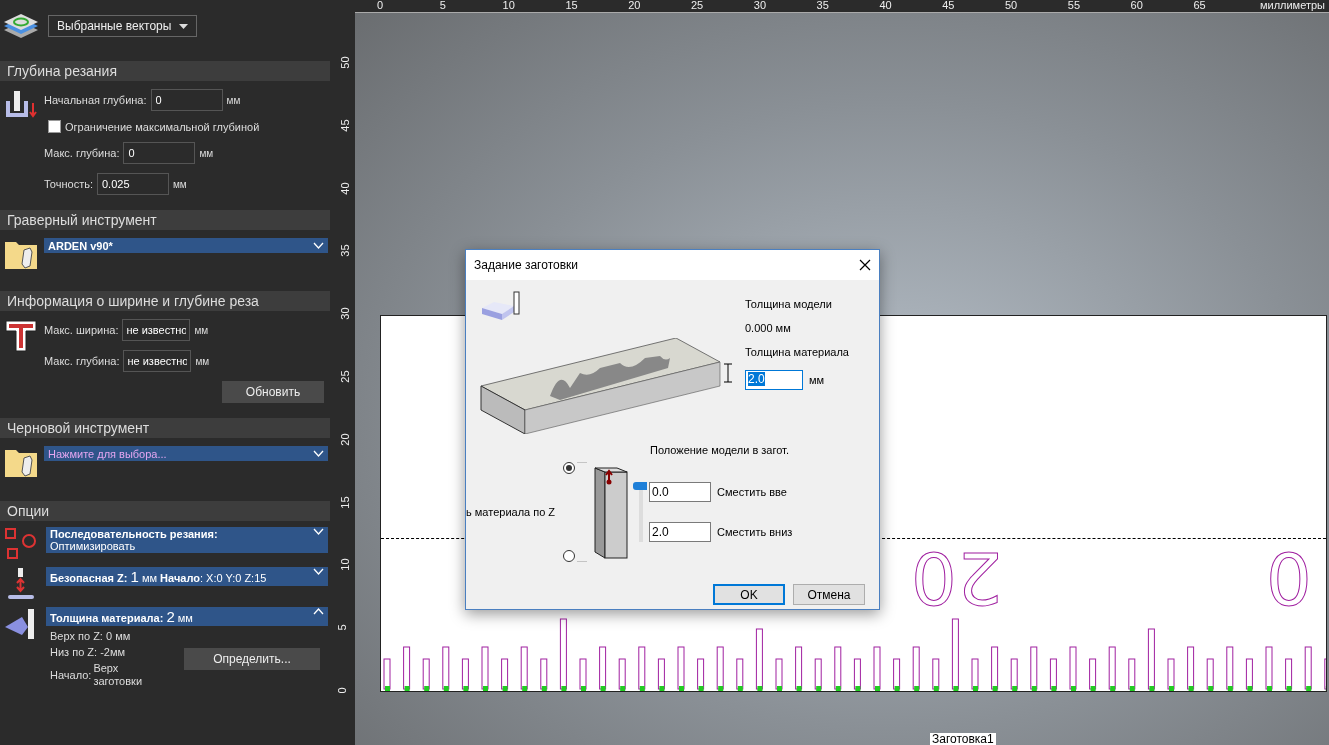  Describe the element at coordinates (829, 594) in the screenshot. I see `dialog-button: Отмена` at that location.